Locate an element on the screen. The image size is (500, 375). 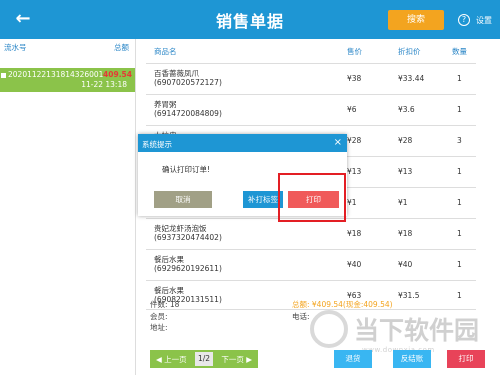
item-discount: ¥40 is located at coordinates (405, 264).